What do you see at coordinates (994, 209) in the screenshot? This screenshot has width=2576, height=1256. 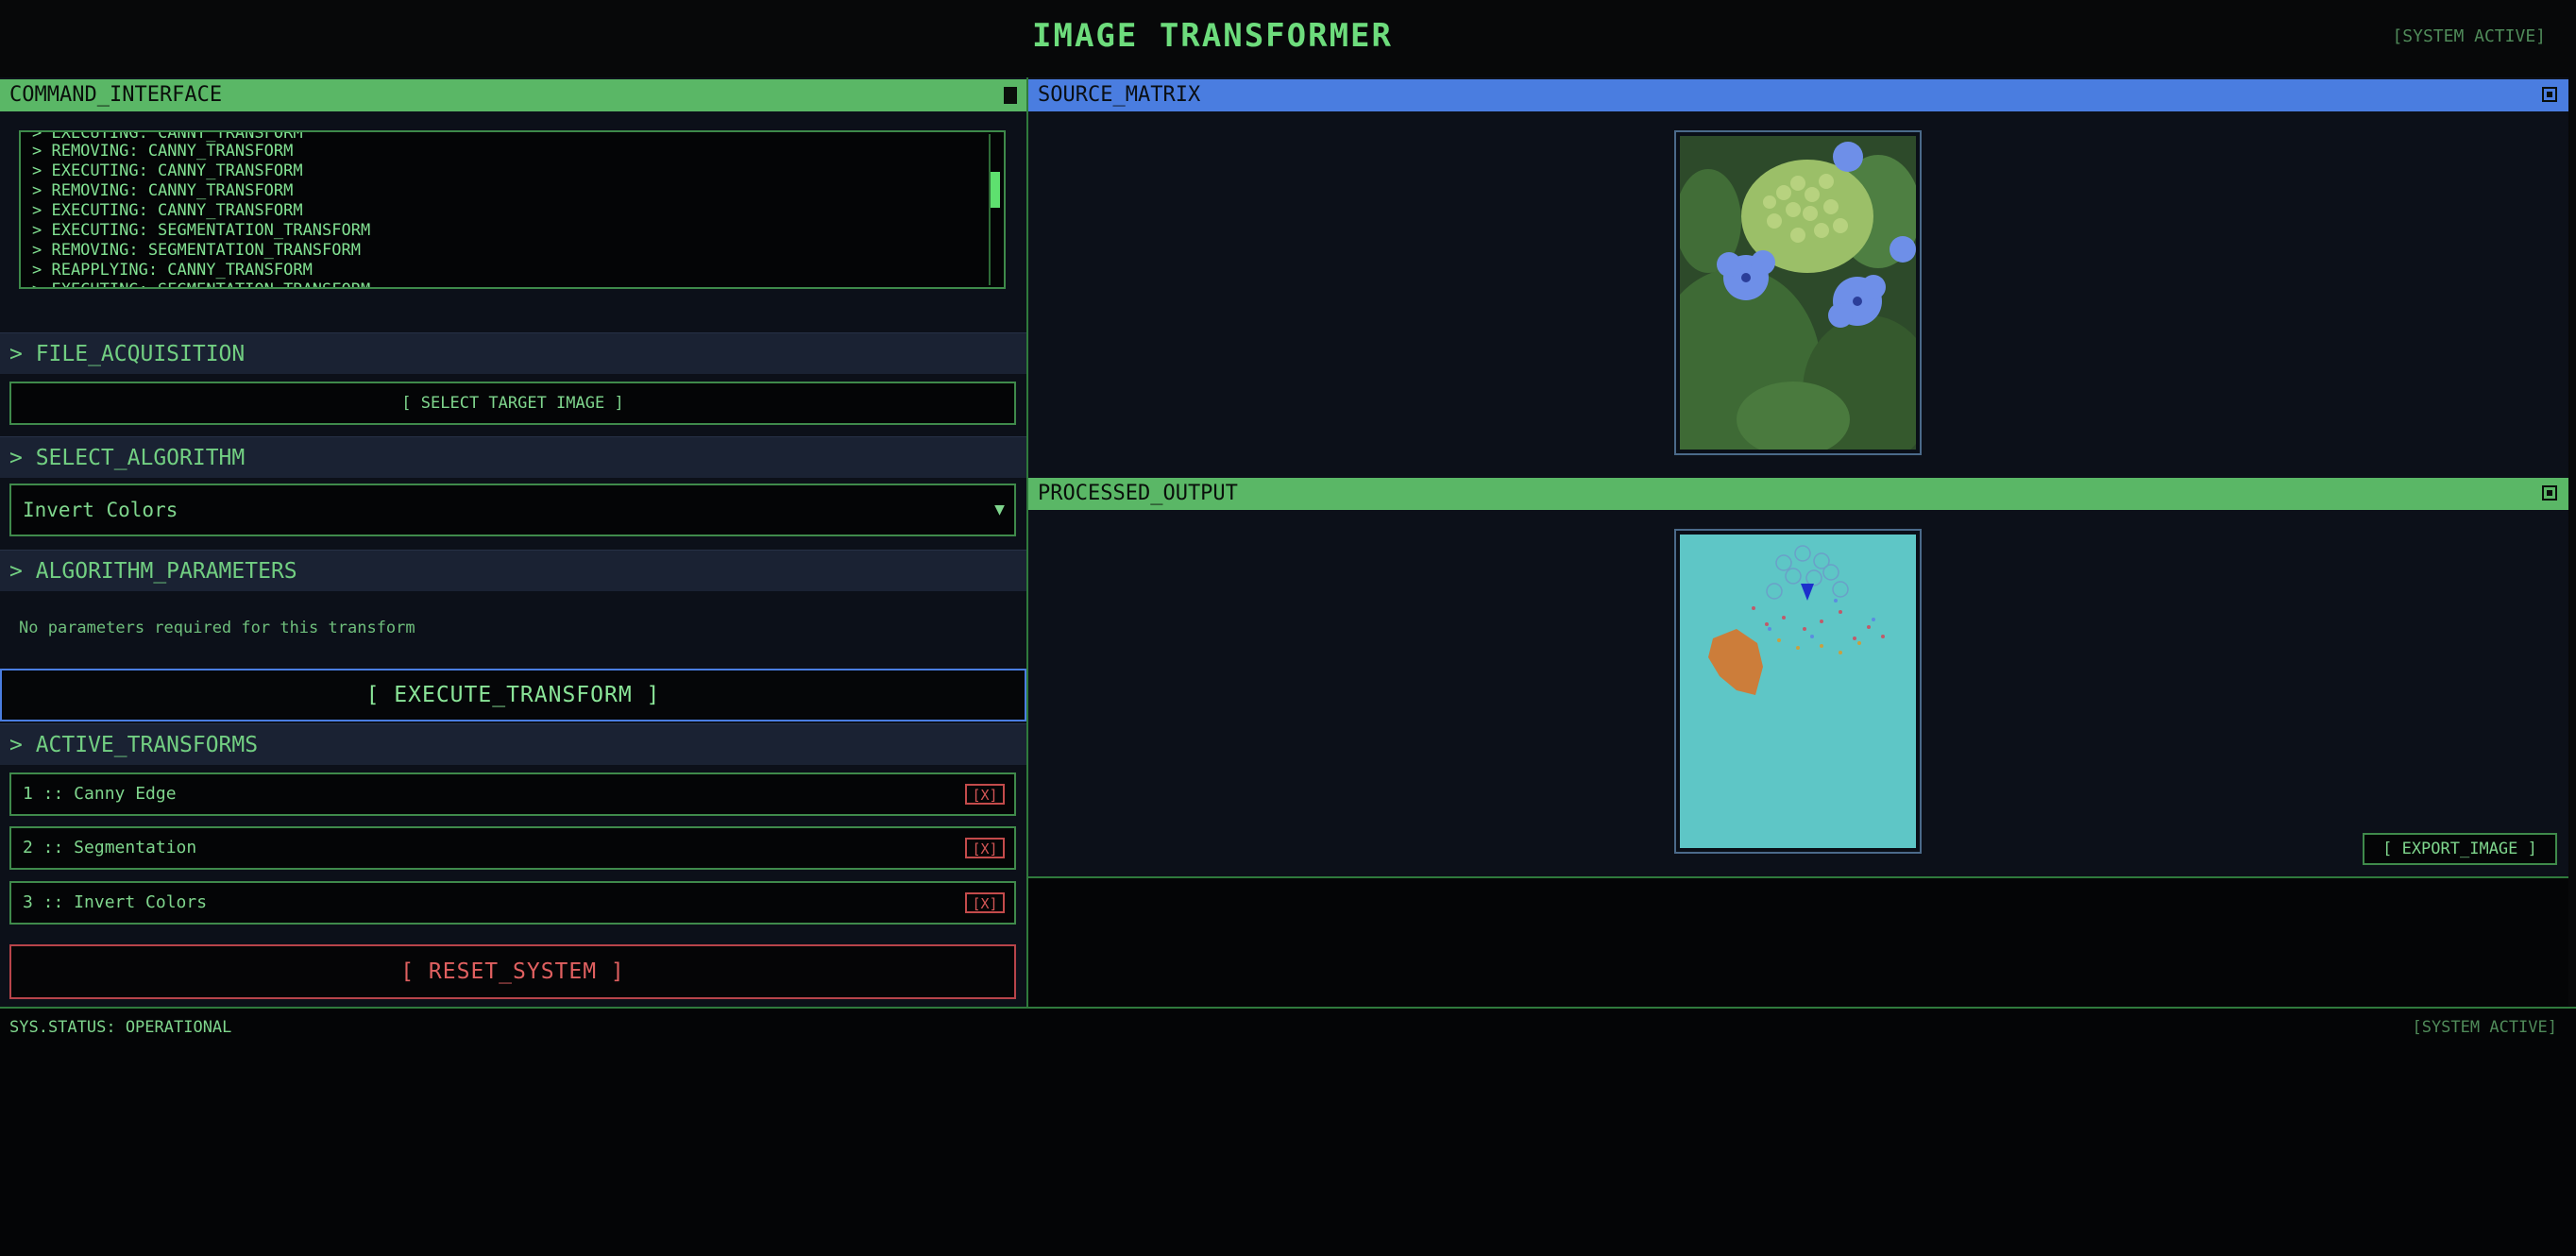 I see `log-scrollbar-track` at bounding box center [994, 209].